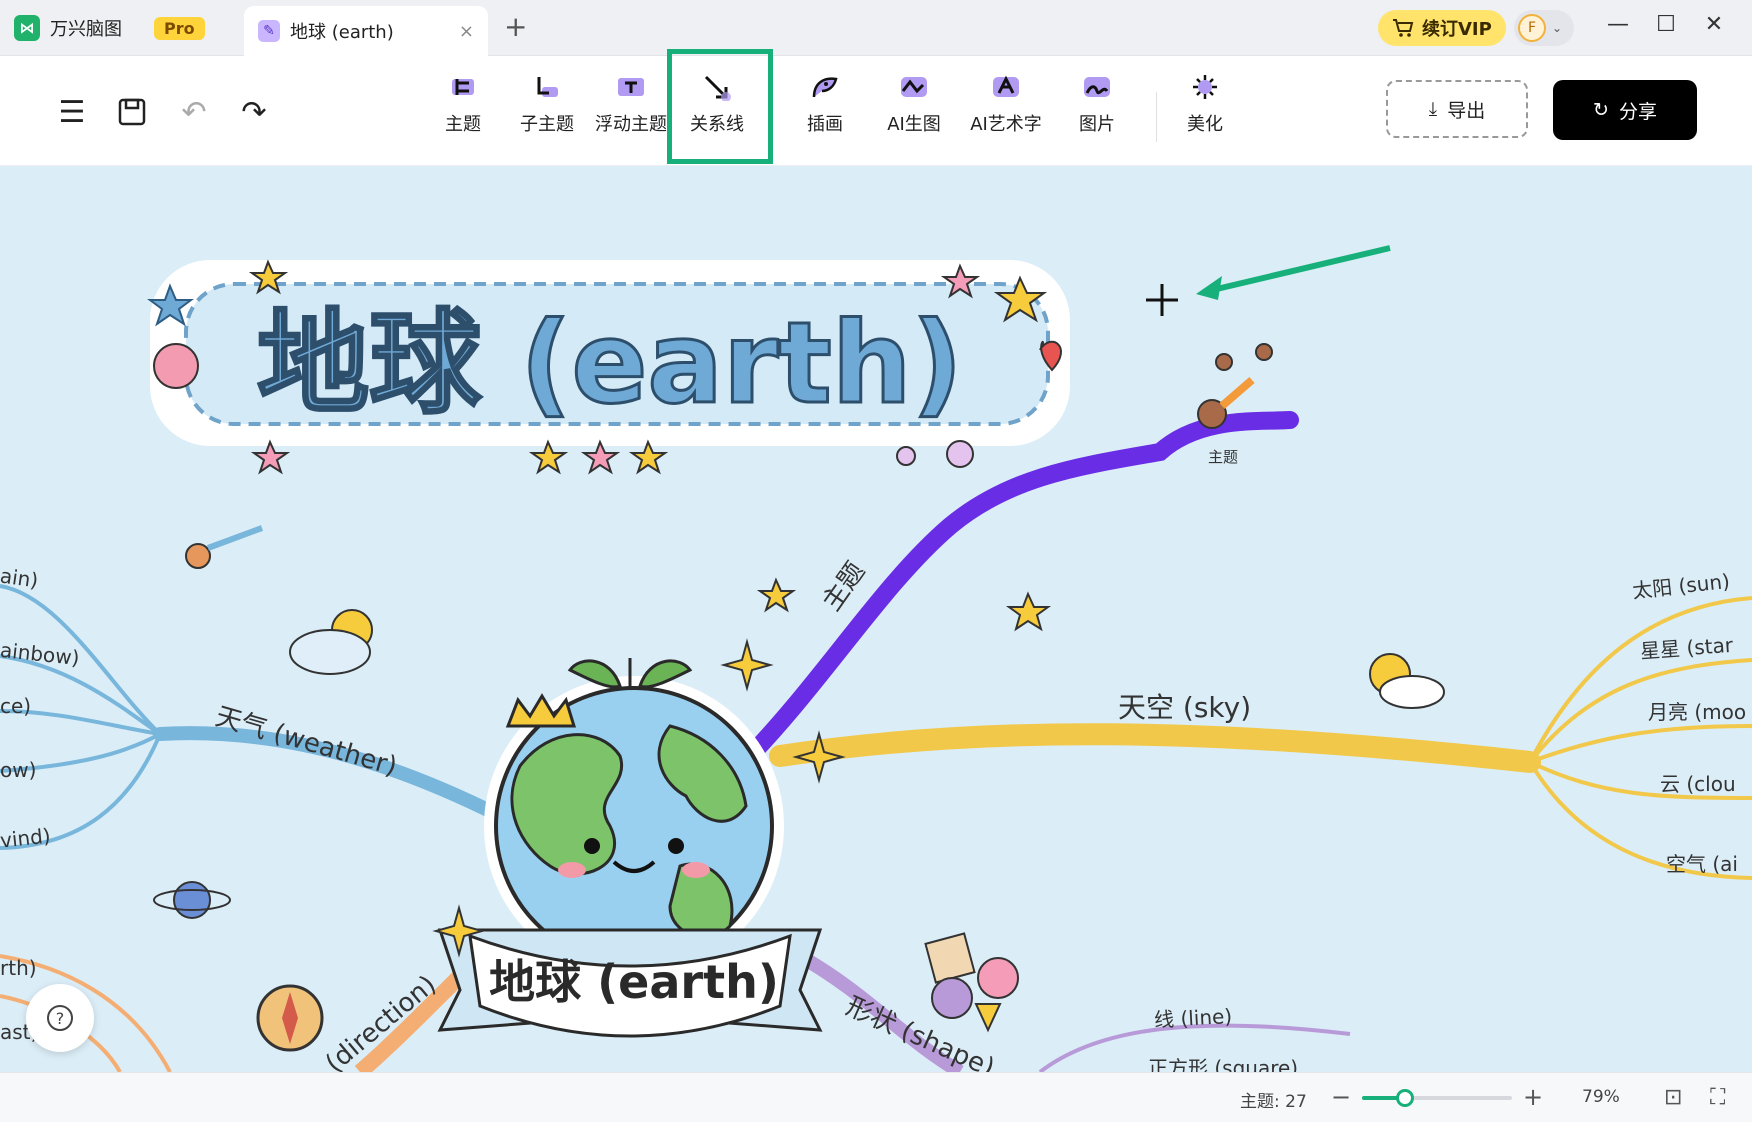 Image resolution: width=1752 pixels, height=1122 pixels. Describe the element at coordinates (192, 900) in the screenshot. I see `planet-sticker` at that location.